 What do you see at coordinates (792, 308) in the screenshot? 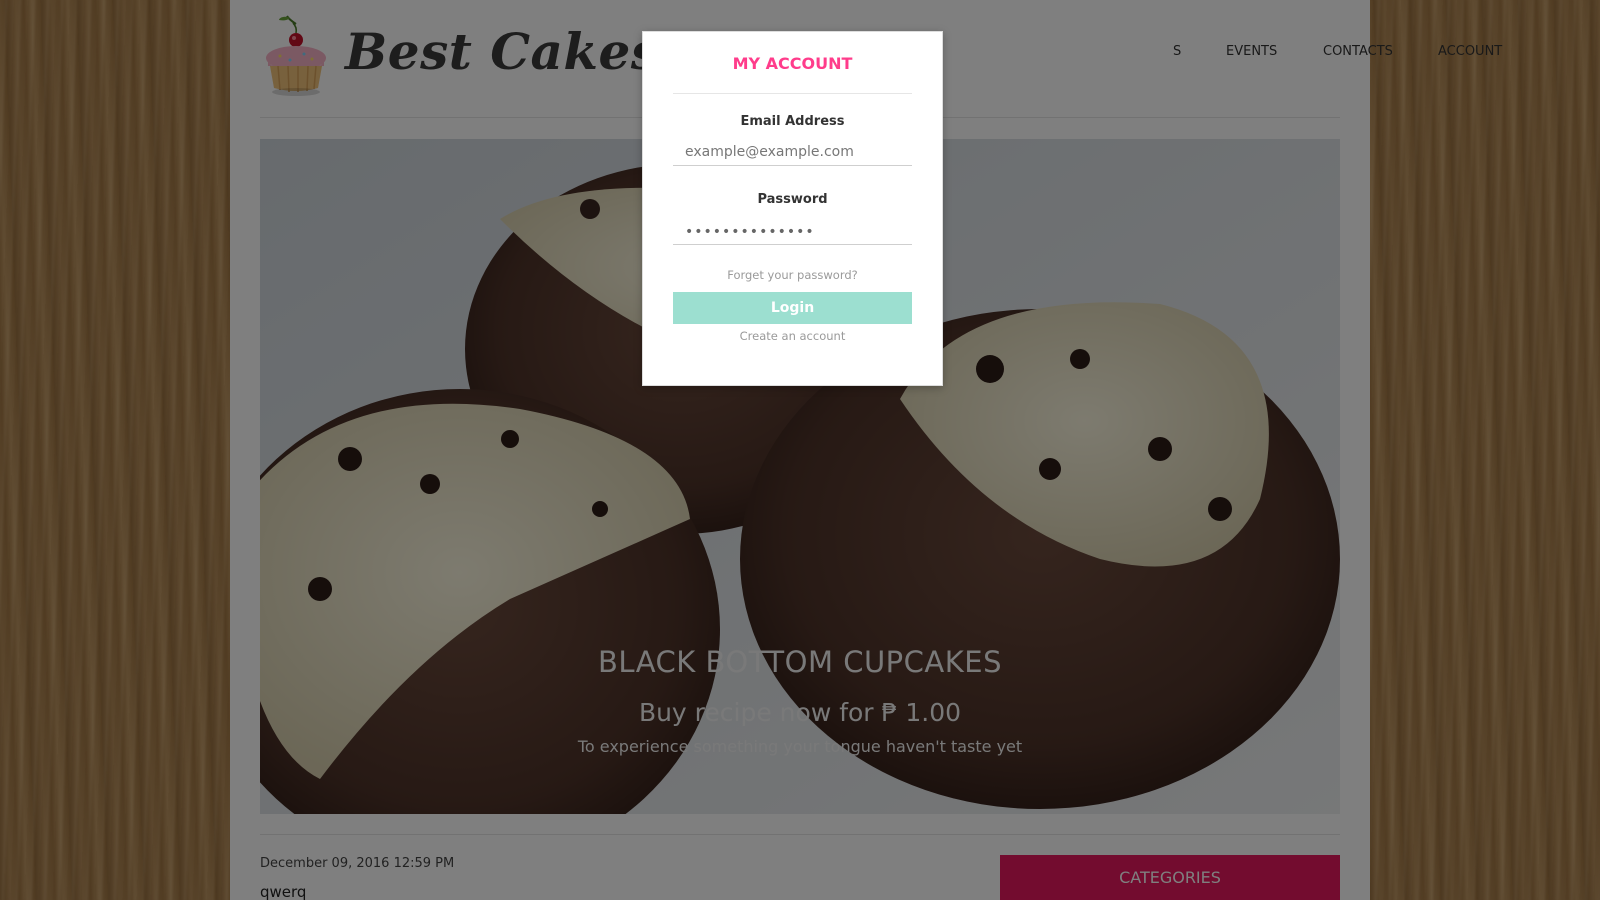
I see `login-button: Login` at bounding box center [792, 308].